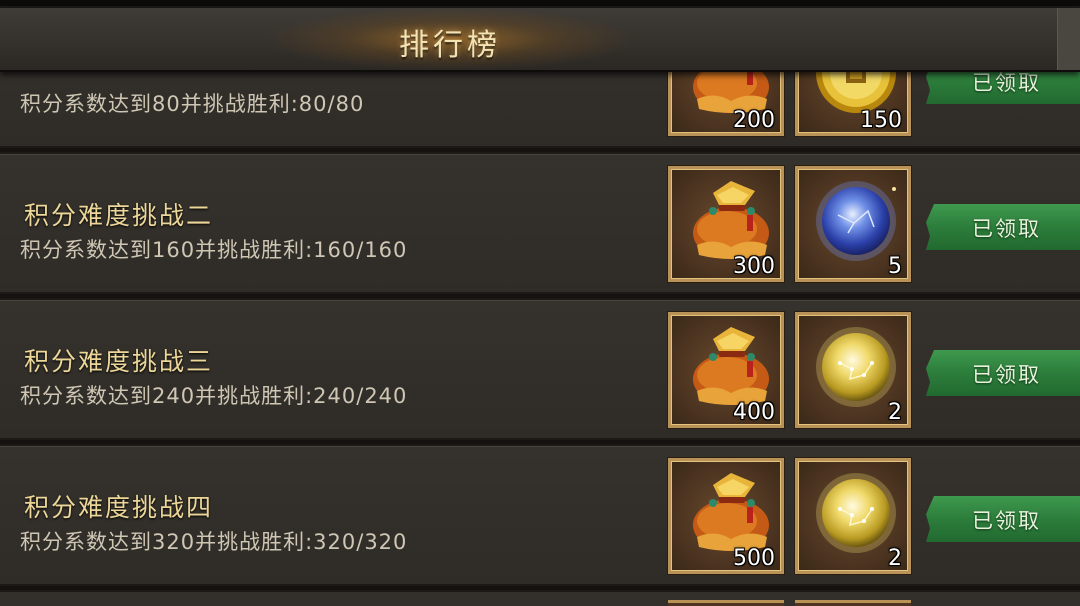 Image resolution: width=1080 pixels, height=606 pixels. Describe the element at coordinates (192, 104) in the screenshot. I see `row-condition: 积分系数达到80并挑战胜利:80/80` at that location.